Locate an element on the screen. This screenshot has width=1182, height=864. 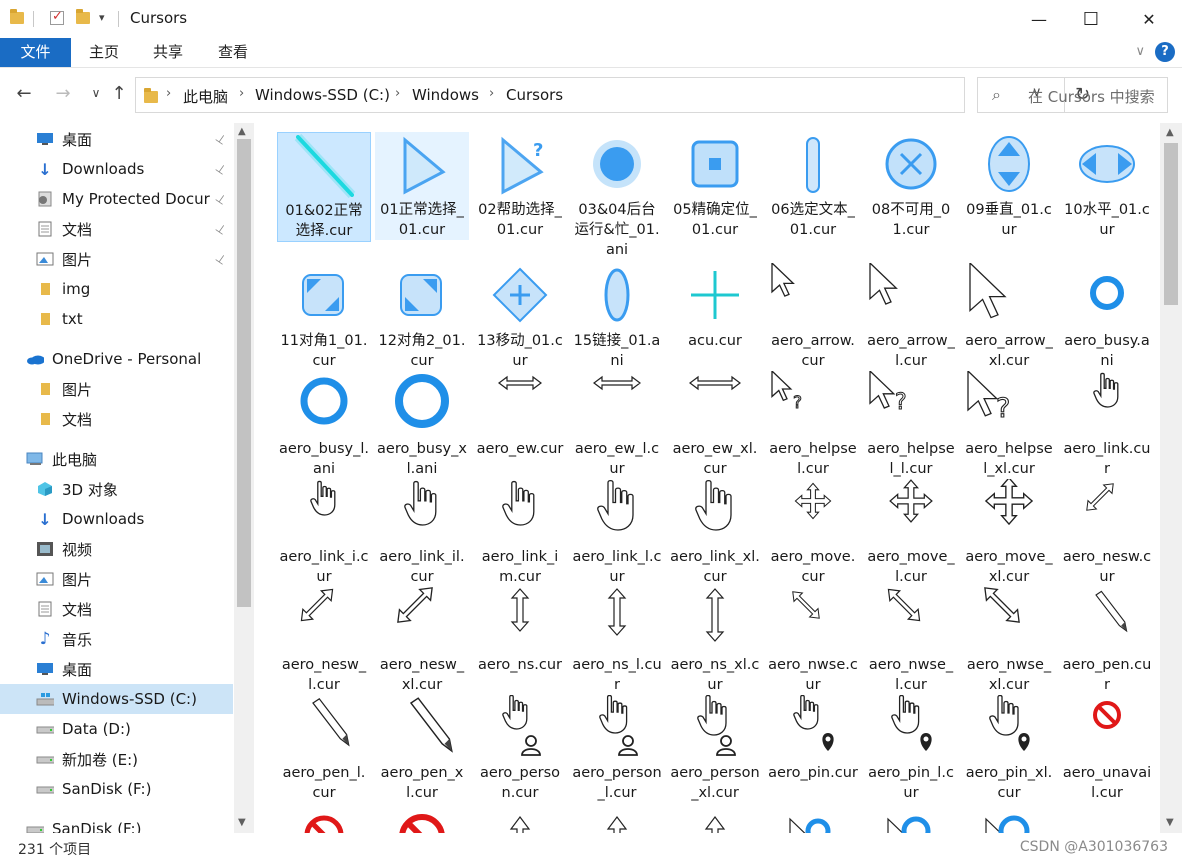
file-item: 01&02正常选择.cur is located at coordinates (324, 187).